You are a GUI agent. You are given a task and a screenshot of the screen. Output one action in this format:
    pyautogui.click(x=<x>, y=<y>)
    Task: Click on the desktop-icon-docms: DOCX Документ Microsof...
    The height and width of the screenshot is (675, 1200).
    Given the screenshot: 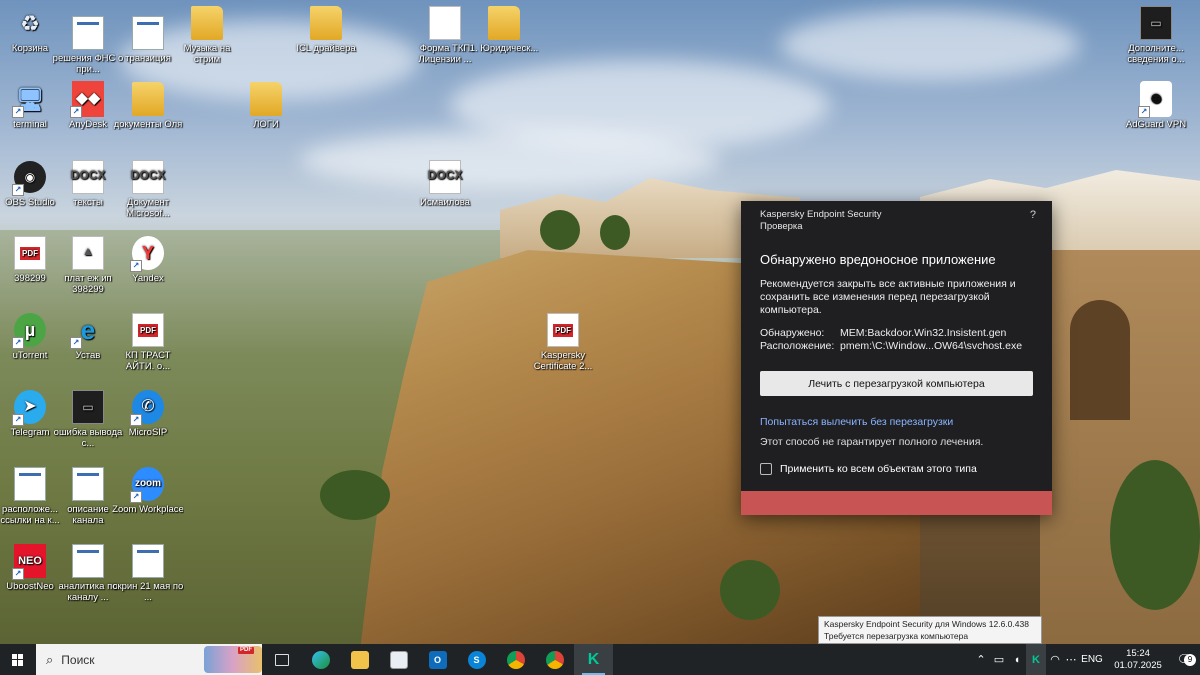 What is the action you would take?
    pyautogui.click(x=148, y=189)
    